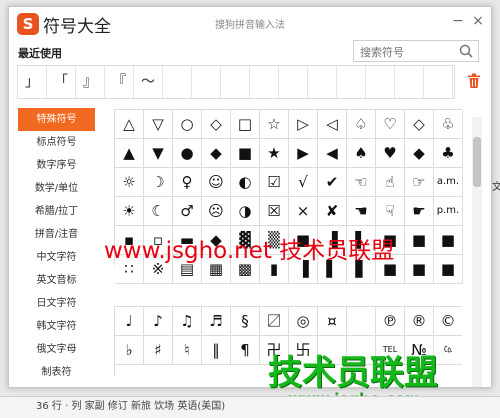 This screenshot has width=500, height=418. What do you see at coordinates (216, 350) in the screenshot?
I see `symbol-cell: ‖` at bounding box center [216, 350].